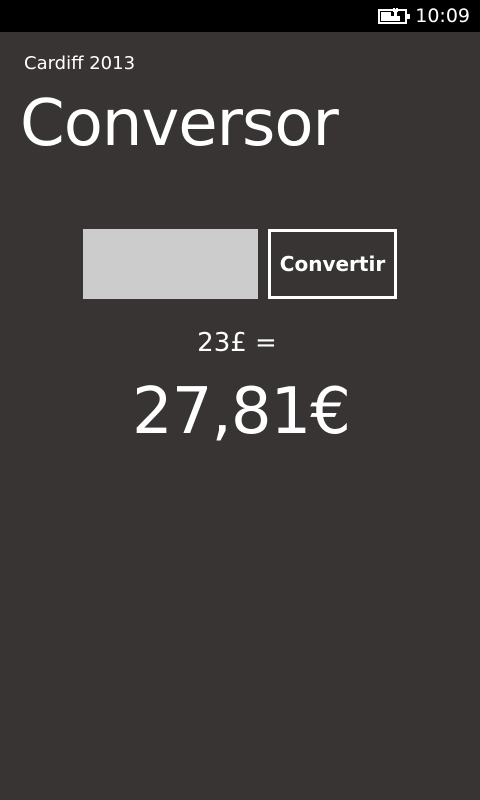 The image size is (480, 800). What do you see at coordinates (80, 63) in the screenshot?
I see `app-title: Cardiff 2013` at bounding box center [80, 63].